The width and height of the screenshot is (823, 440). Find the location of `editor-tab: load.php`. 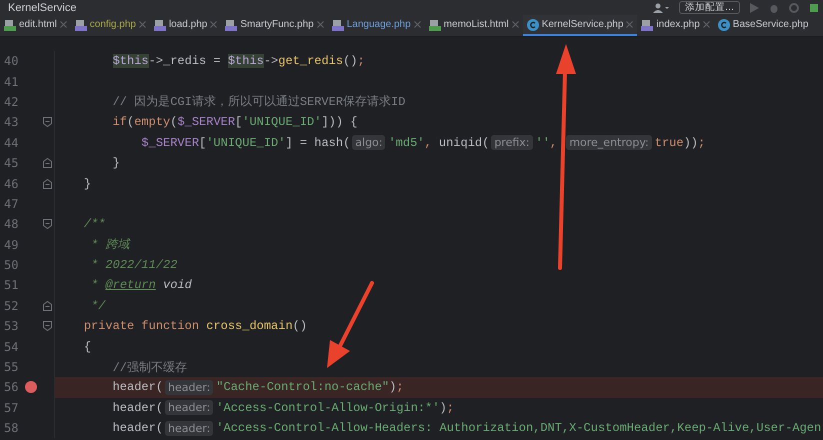

editor-tab: load.php is located at coordinates (186, 25).